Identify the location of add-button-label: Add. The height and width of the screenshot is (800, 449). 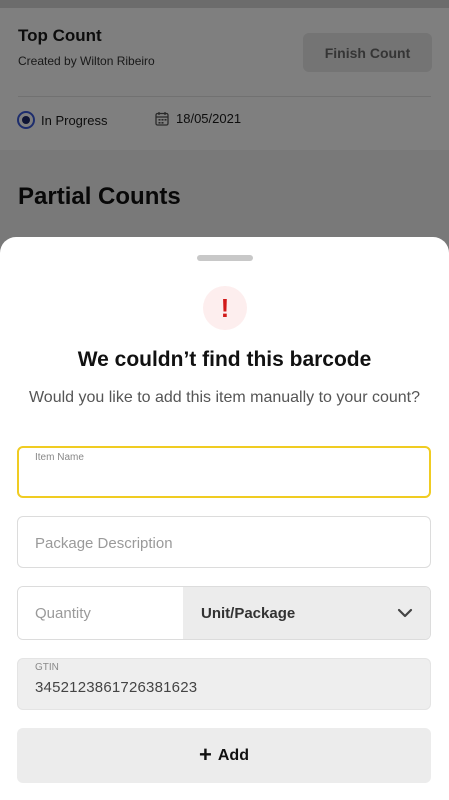
(233, 755).